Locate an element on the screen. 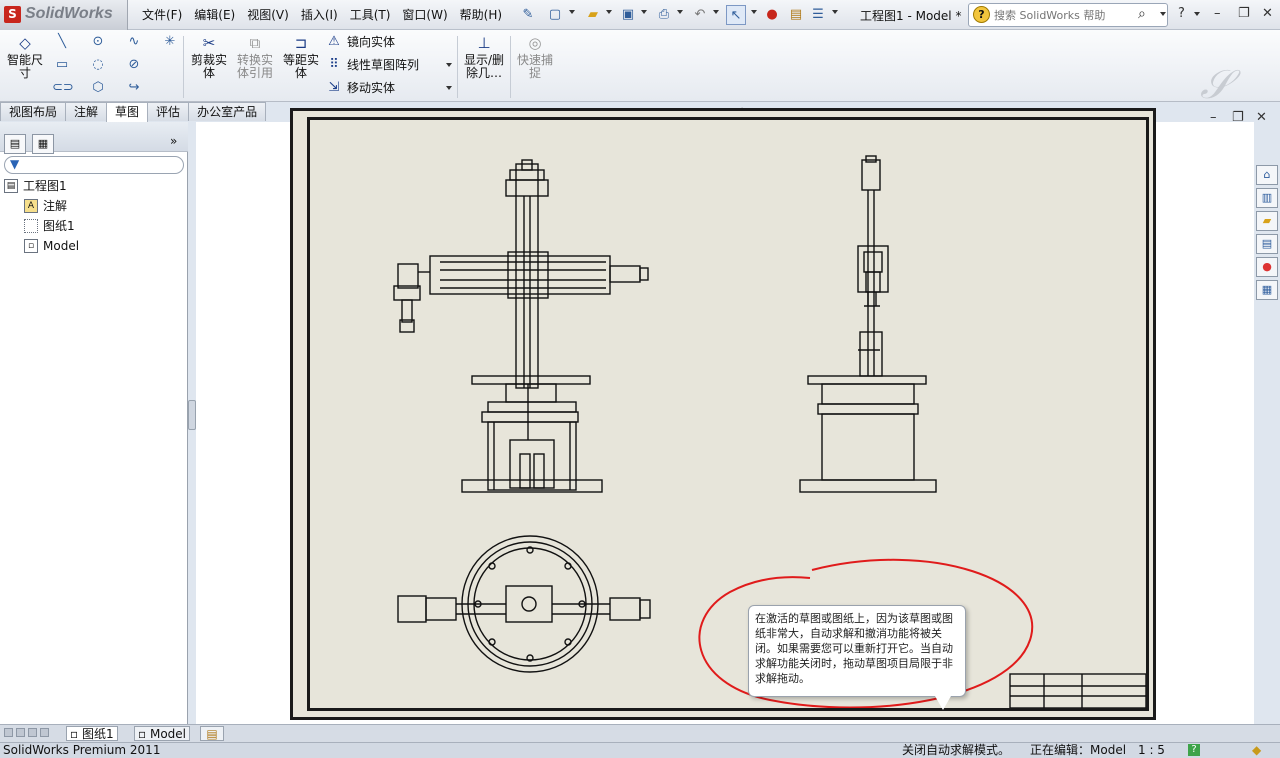 The width and height of the screenshot is (1280, 758). offset-entities-button: ⊐ 等距实 体 is located at coordinates (301, 57).